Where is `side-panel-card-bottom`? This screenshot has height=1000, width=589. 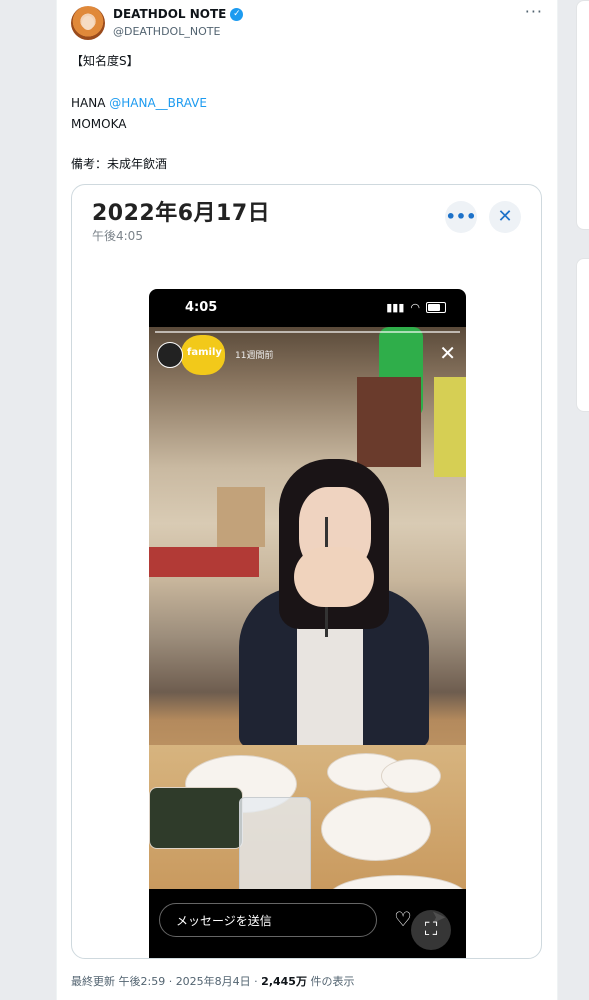
side-panel-card-bottom is located at coordinates (582, 335).